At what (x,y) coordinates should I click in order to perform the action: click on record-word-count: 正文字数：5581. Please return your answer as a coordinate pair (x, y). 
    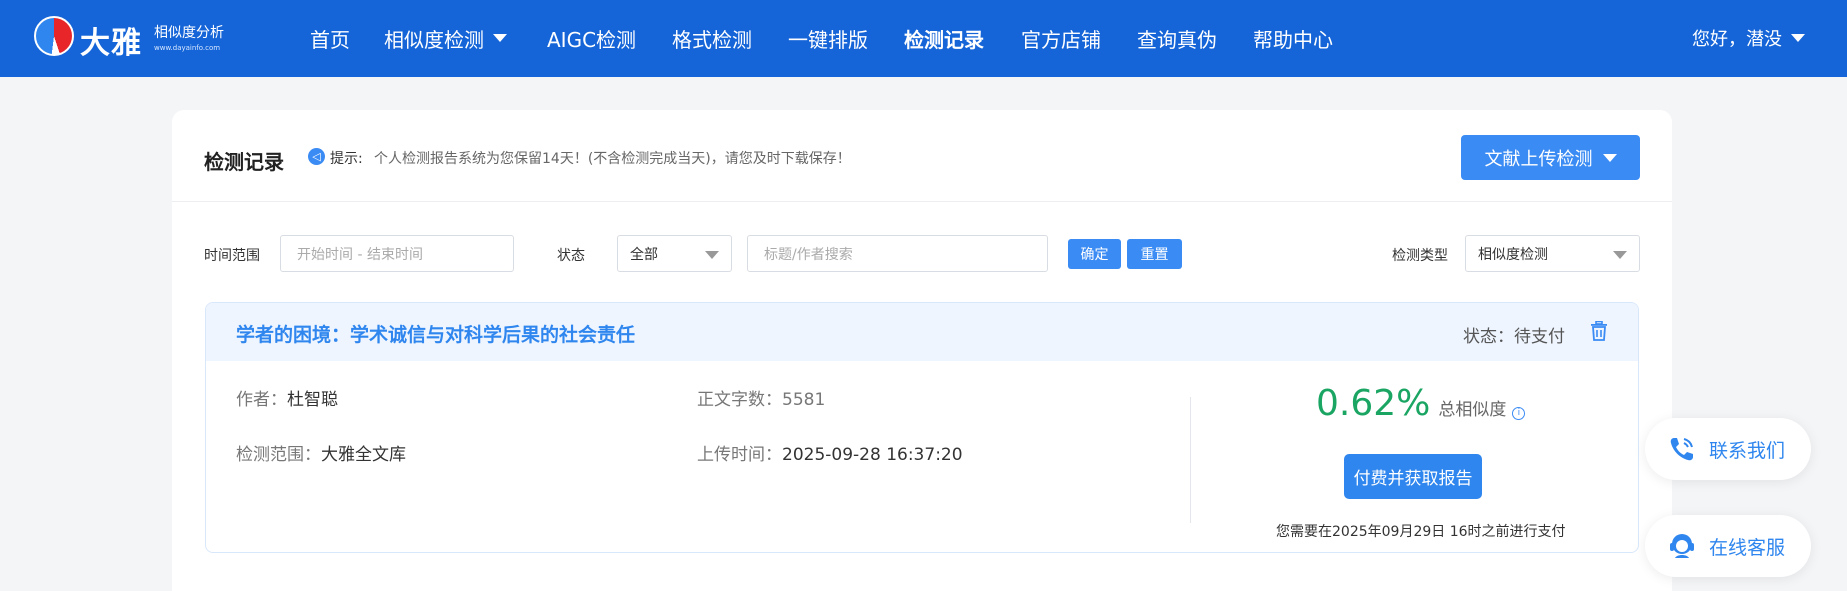
    Looking at the image, I should click on (761, 397).